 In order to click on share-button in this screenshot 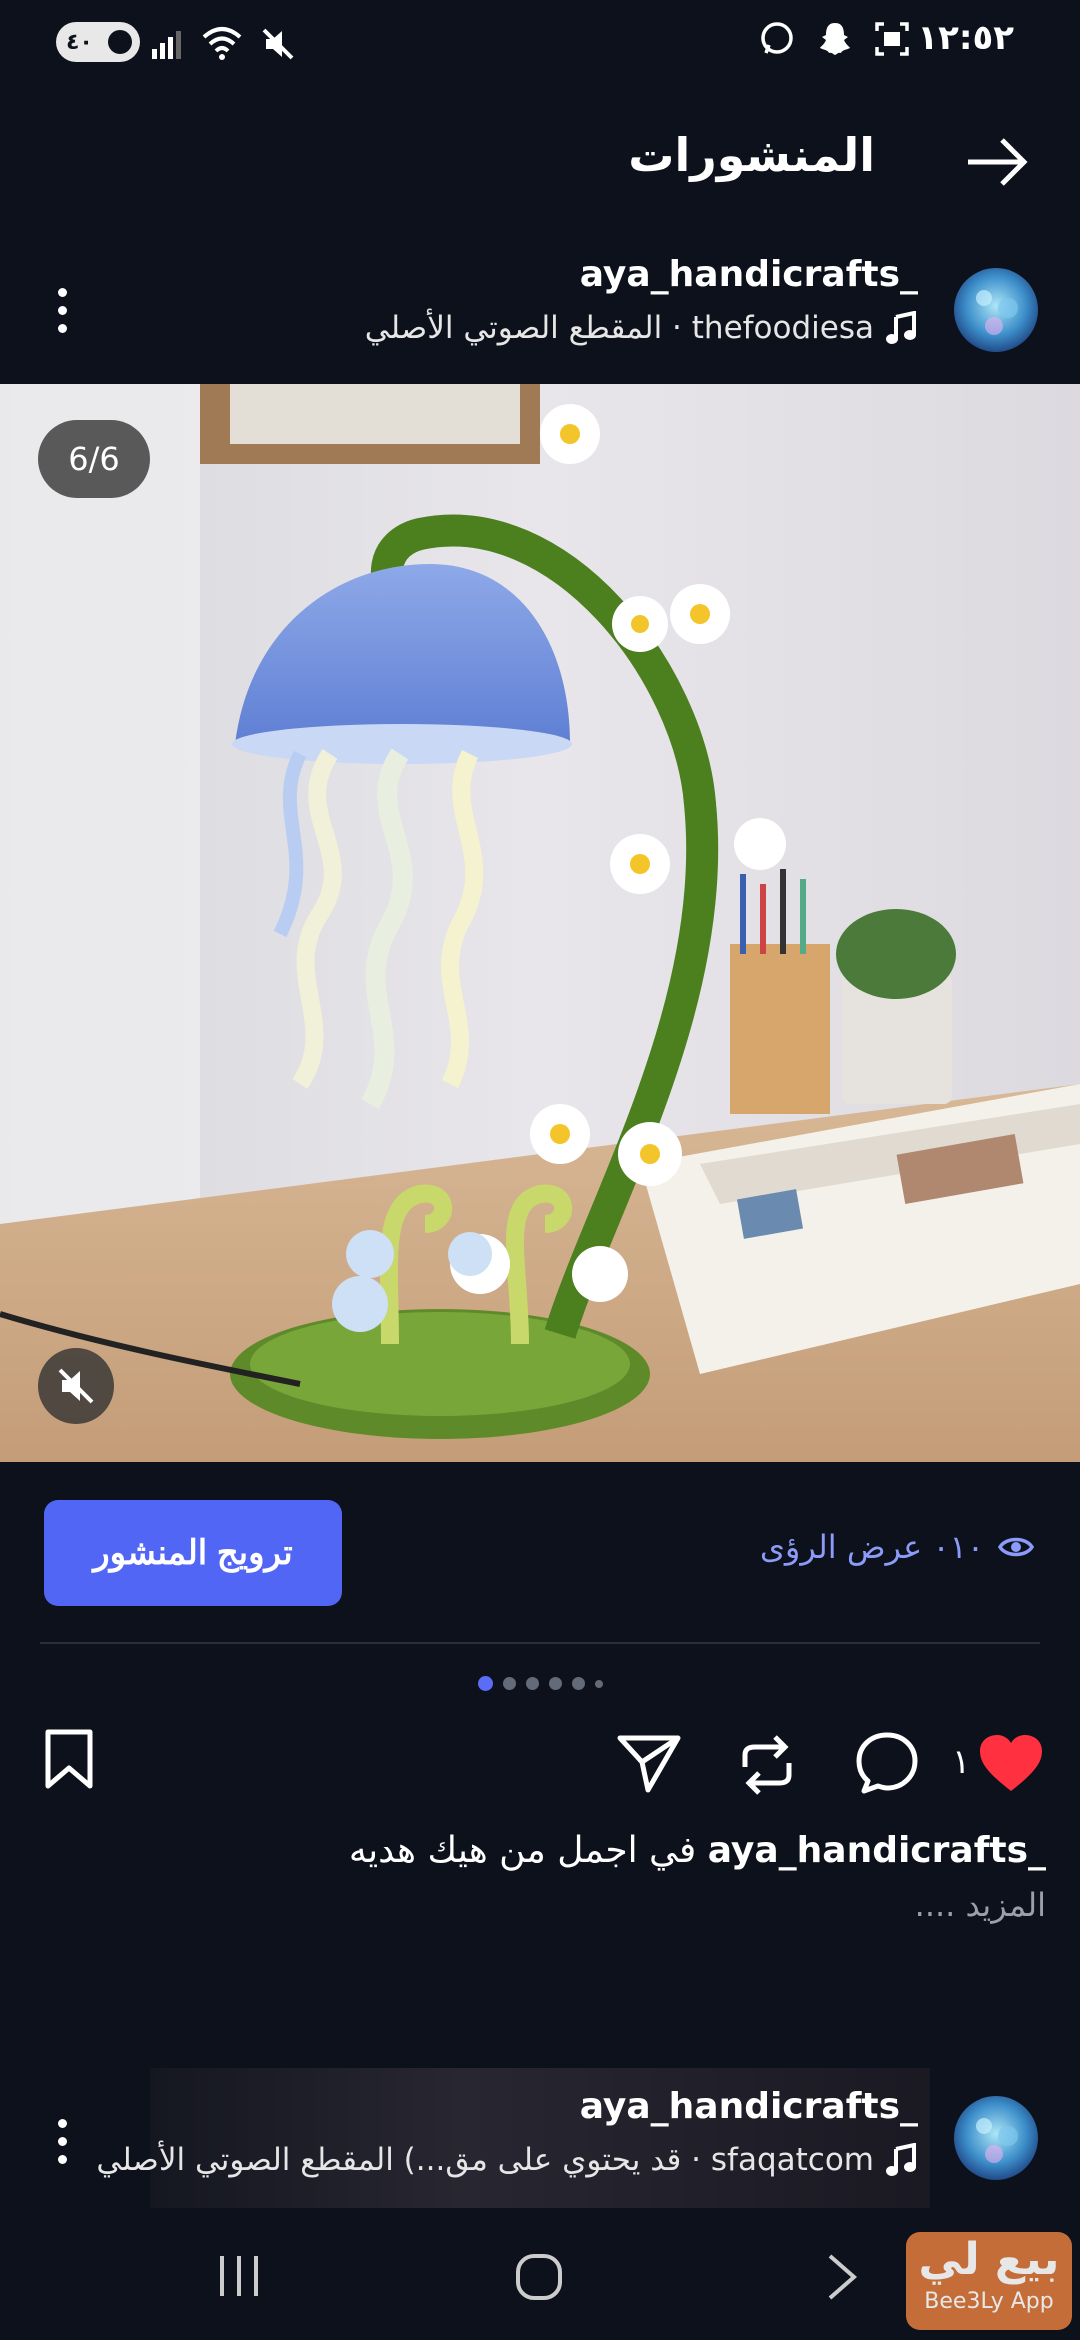, I will do `click(649, 1763)`.